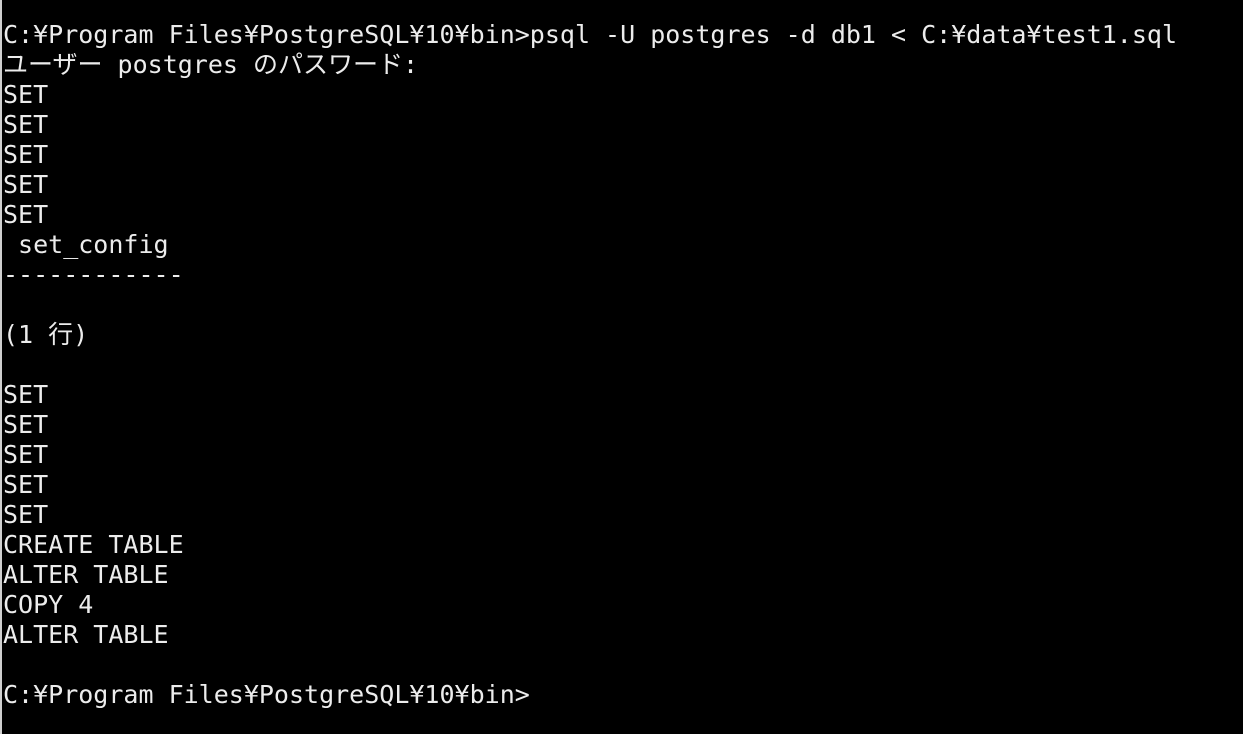 This screenshot has width=1243, height=734. Describe the element at coordinates (211, 64) in the screenshot. I see `terminal-line: ユーザー postgres のパスワード:` at that location.